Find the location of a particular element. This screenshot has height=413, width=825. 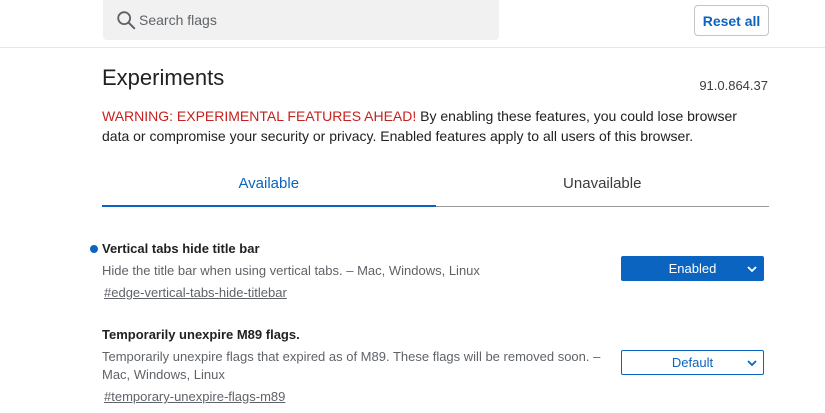

reset-all-button: Reset all is located at coordinates (731, 20).